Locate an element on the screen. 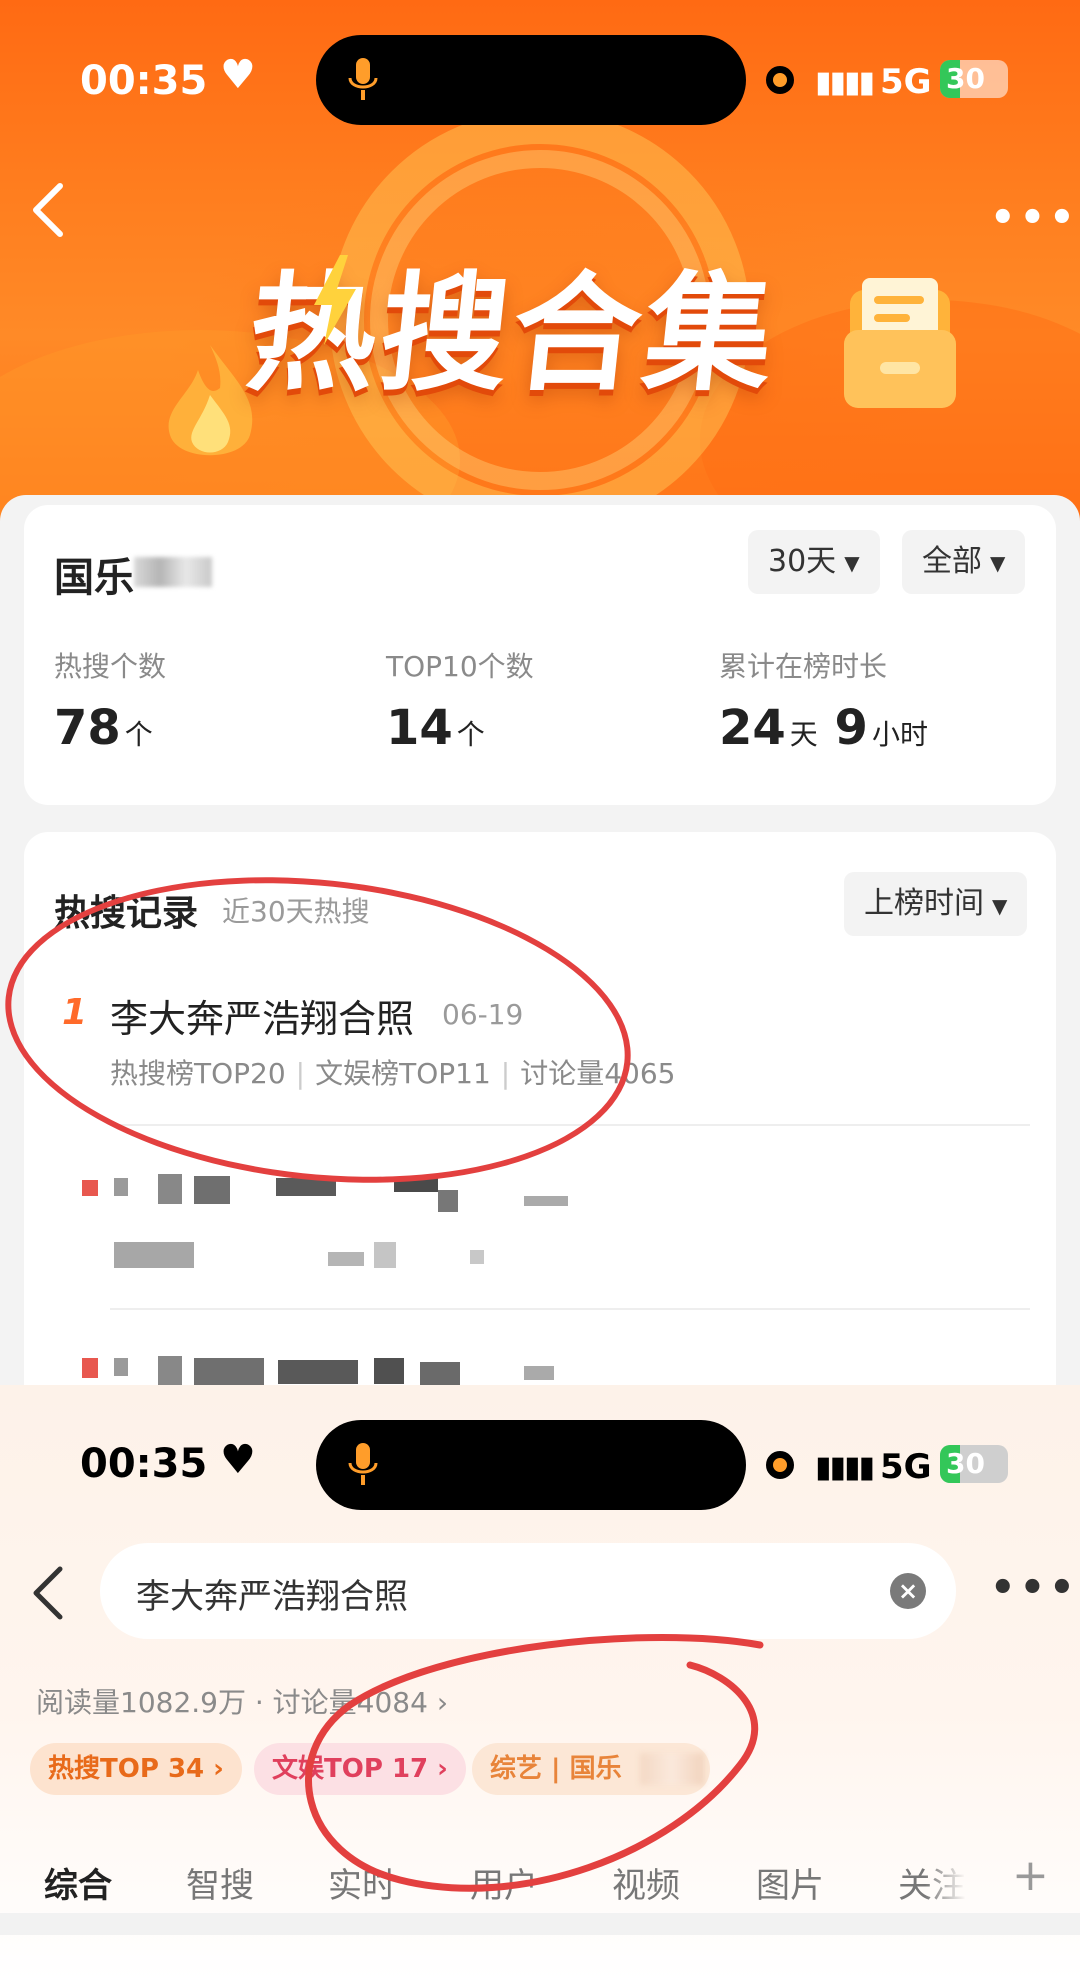 This screenshot has height=1981, width=1080. lightning-icon is located at coordinates (335, 300).